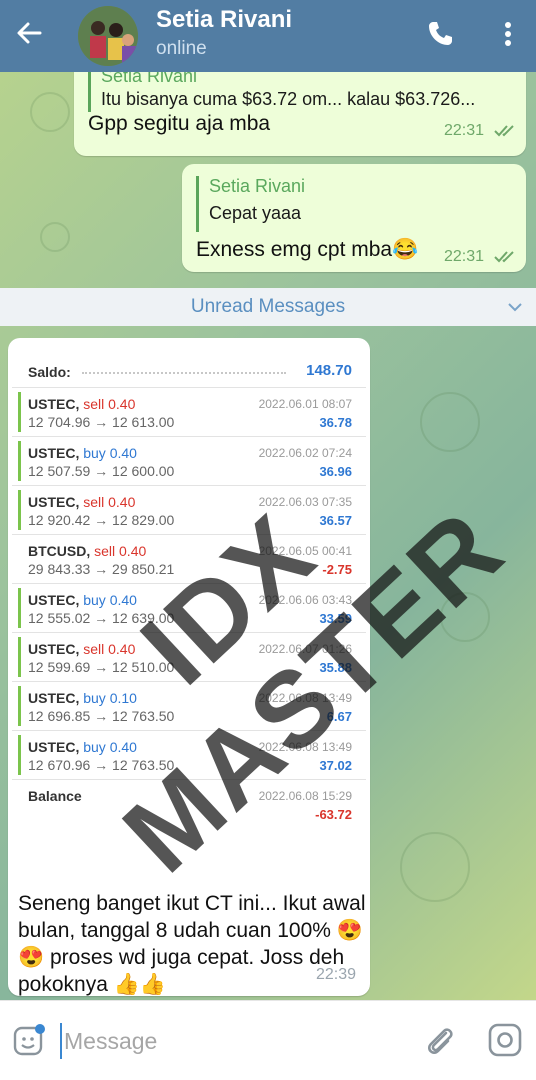 The image size is (536, 1080). Describe the element at coordinates (189, 804) in the screenshot. I see `balance-row: Balance 2022.06.08 15:29 -63.72` at that location.